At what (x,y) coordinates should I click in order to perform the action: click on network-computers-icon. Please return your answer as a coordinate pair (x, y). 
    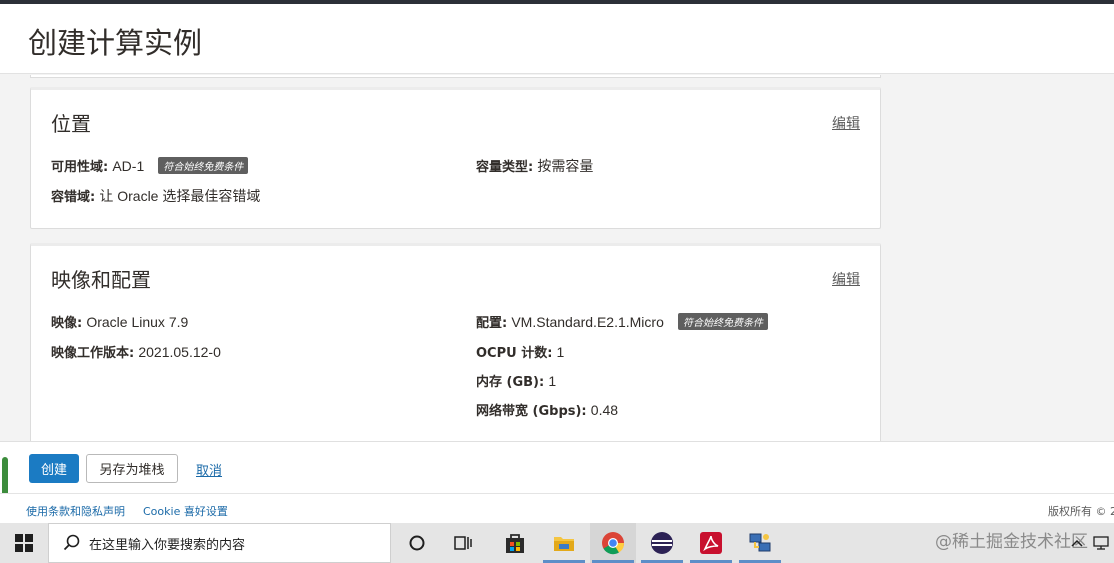
    Looking at the image, I should click on (760, 542).